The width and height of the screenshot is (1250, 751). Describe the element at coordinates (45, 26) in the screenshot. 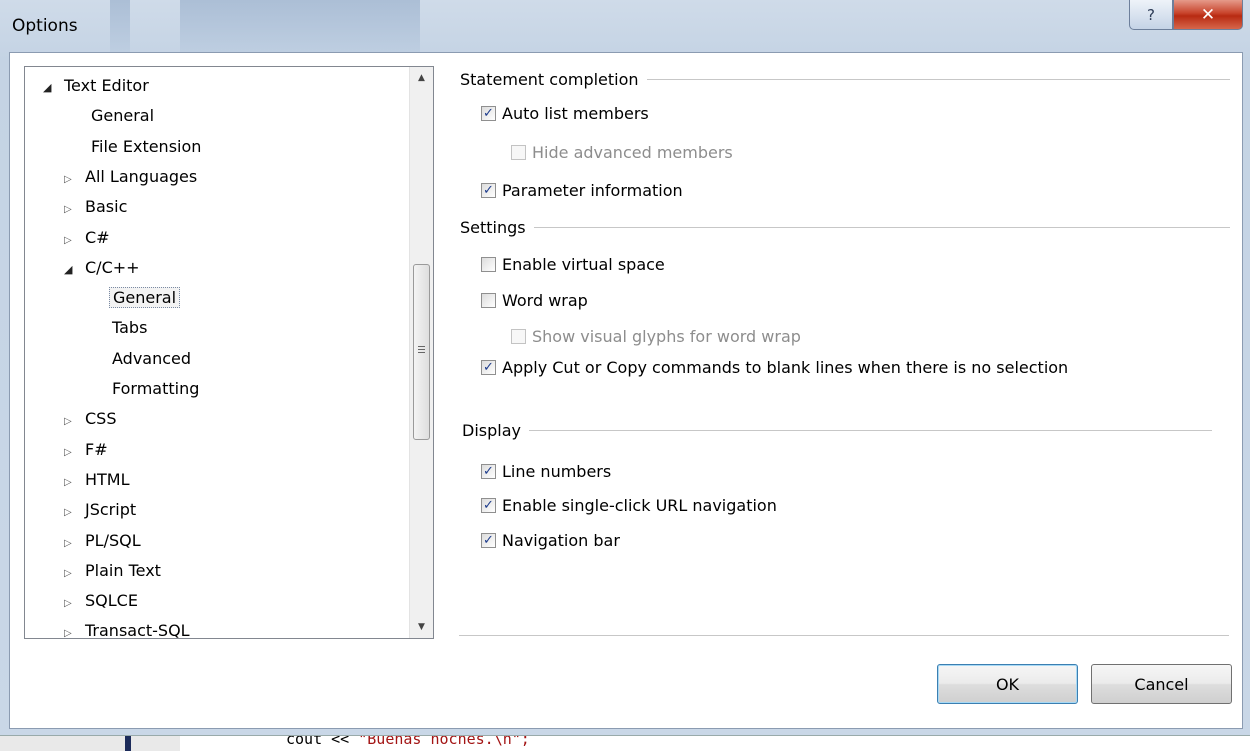

I see `dialog-title: Options` at that location.